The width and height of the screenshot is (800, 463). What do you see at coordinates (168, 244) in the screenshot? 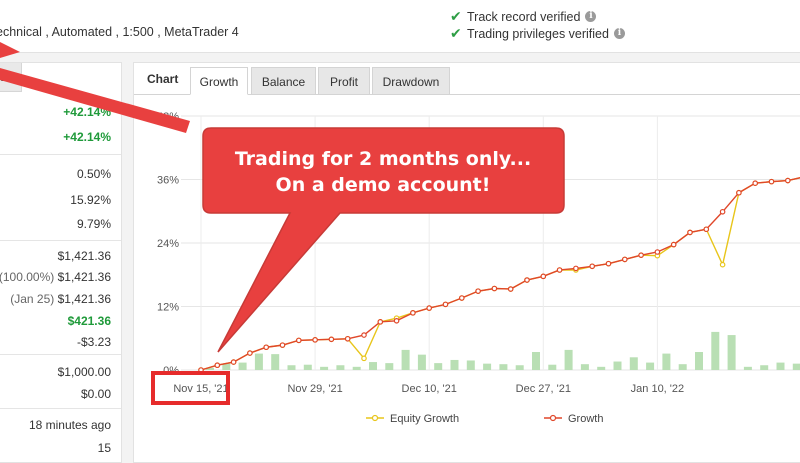
I see `y-tick-label: 24%` at bounding box center [168, 244].